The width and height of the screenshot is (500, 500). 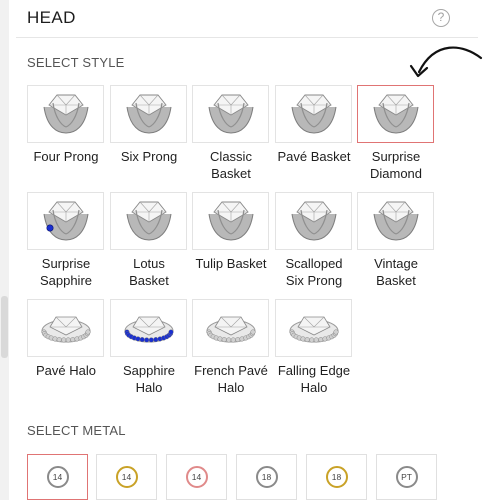 I want to click on ring-head-four-prong-icon, so click(x=65, y=114).